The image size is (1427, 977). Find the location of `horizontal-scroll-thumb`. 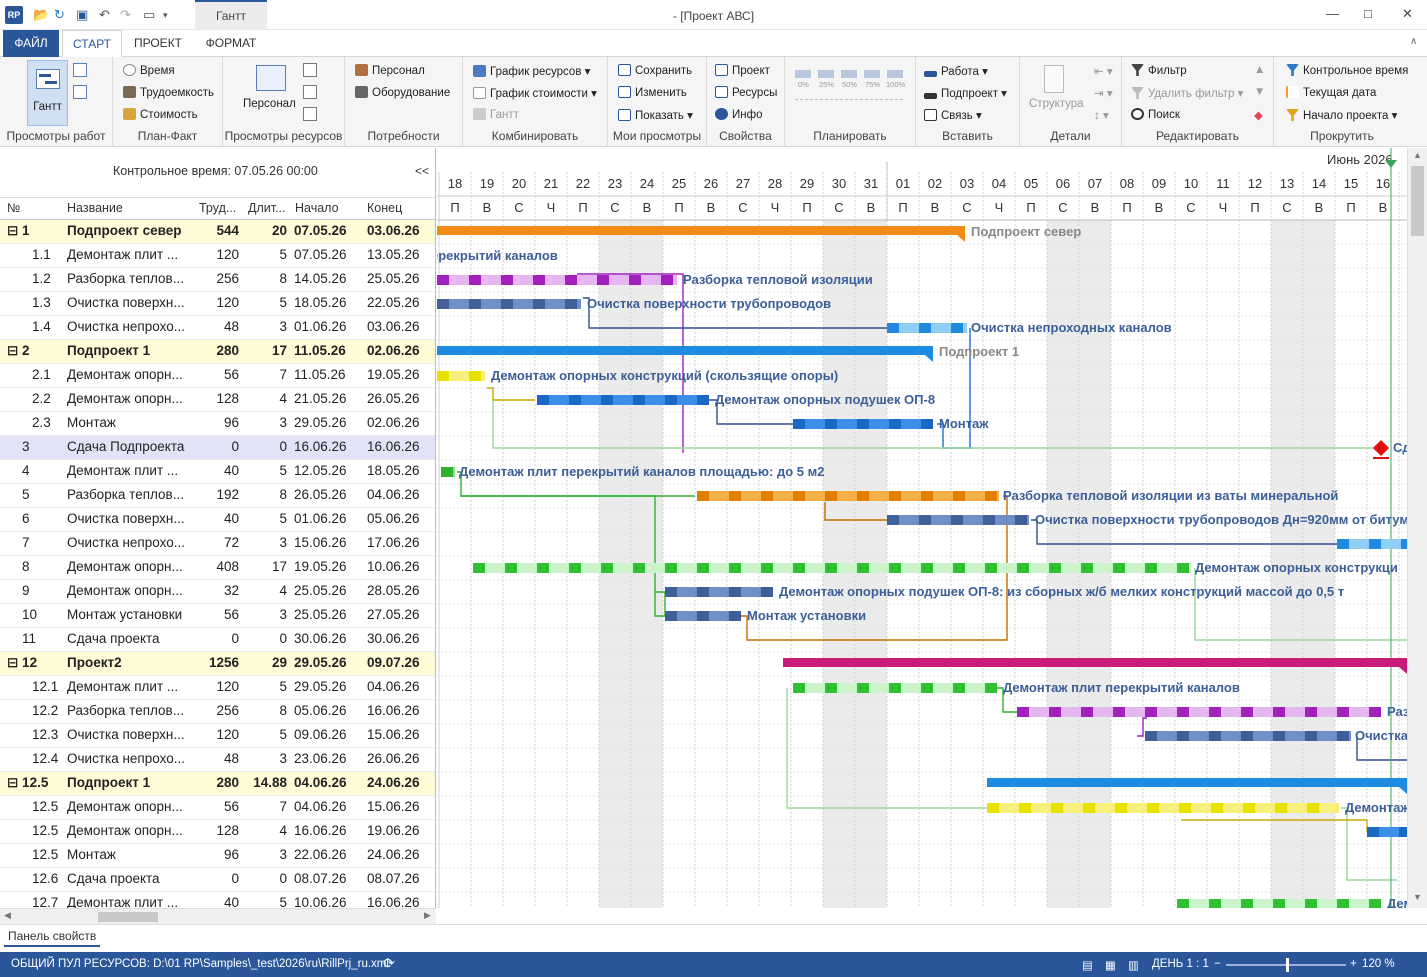

horizontal-scroll-thumb is located at coordinates (128, 917).